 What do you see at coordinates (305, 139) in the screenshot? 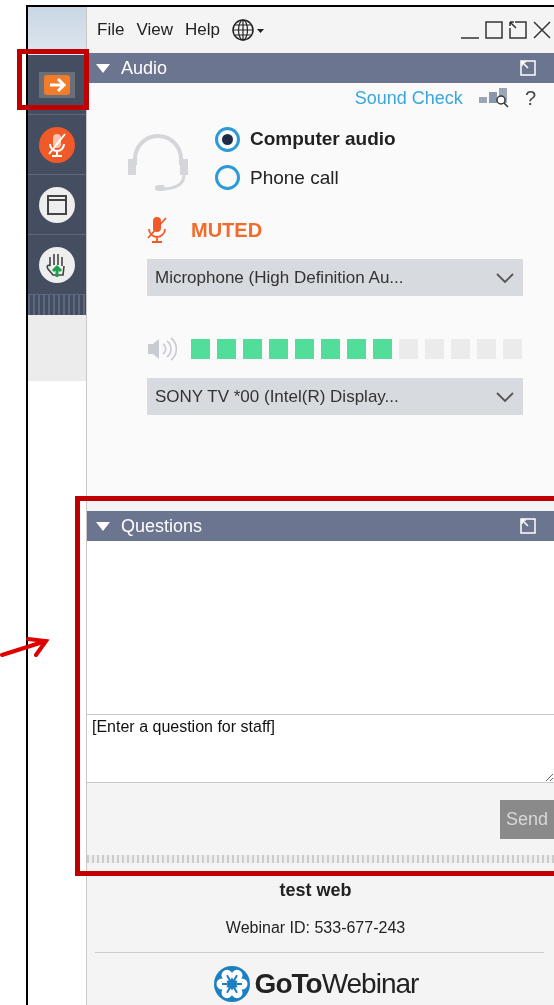
I see `radio-option: Computer audio` at bounding box center [305, 139].